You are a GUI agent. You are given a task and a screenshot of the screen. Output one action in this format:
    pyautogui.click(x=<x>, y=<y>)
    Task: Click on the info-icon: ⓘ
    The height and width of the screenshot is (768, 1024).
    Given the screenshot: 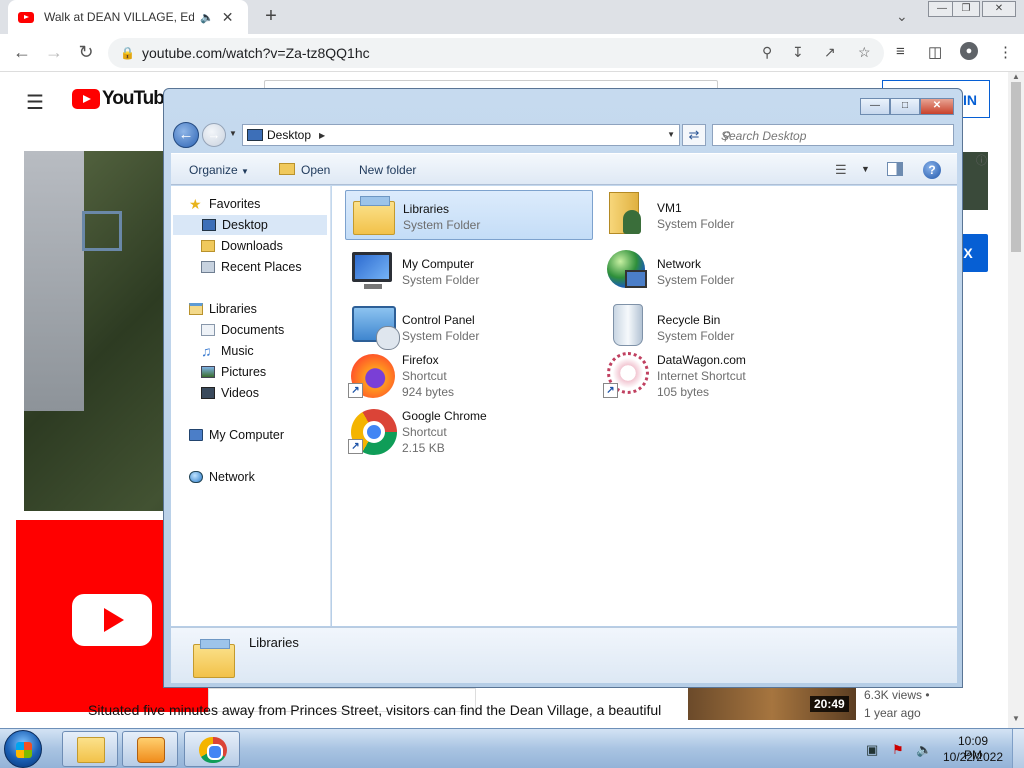 What is the action you would take?
    pyautogui.click(x=981, y=160)
    